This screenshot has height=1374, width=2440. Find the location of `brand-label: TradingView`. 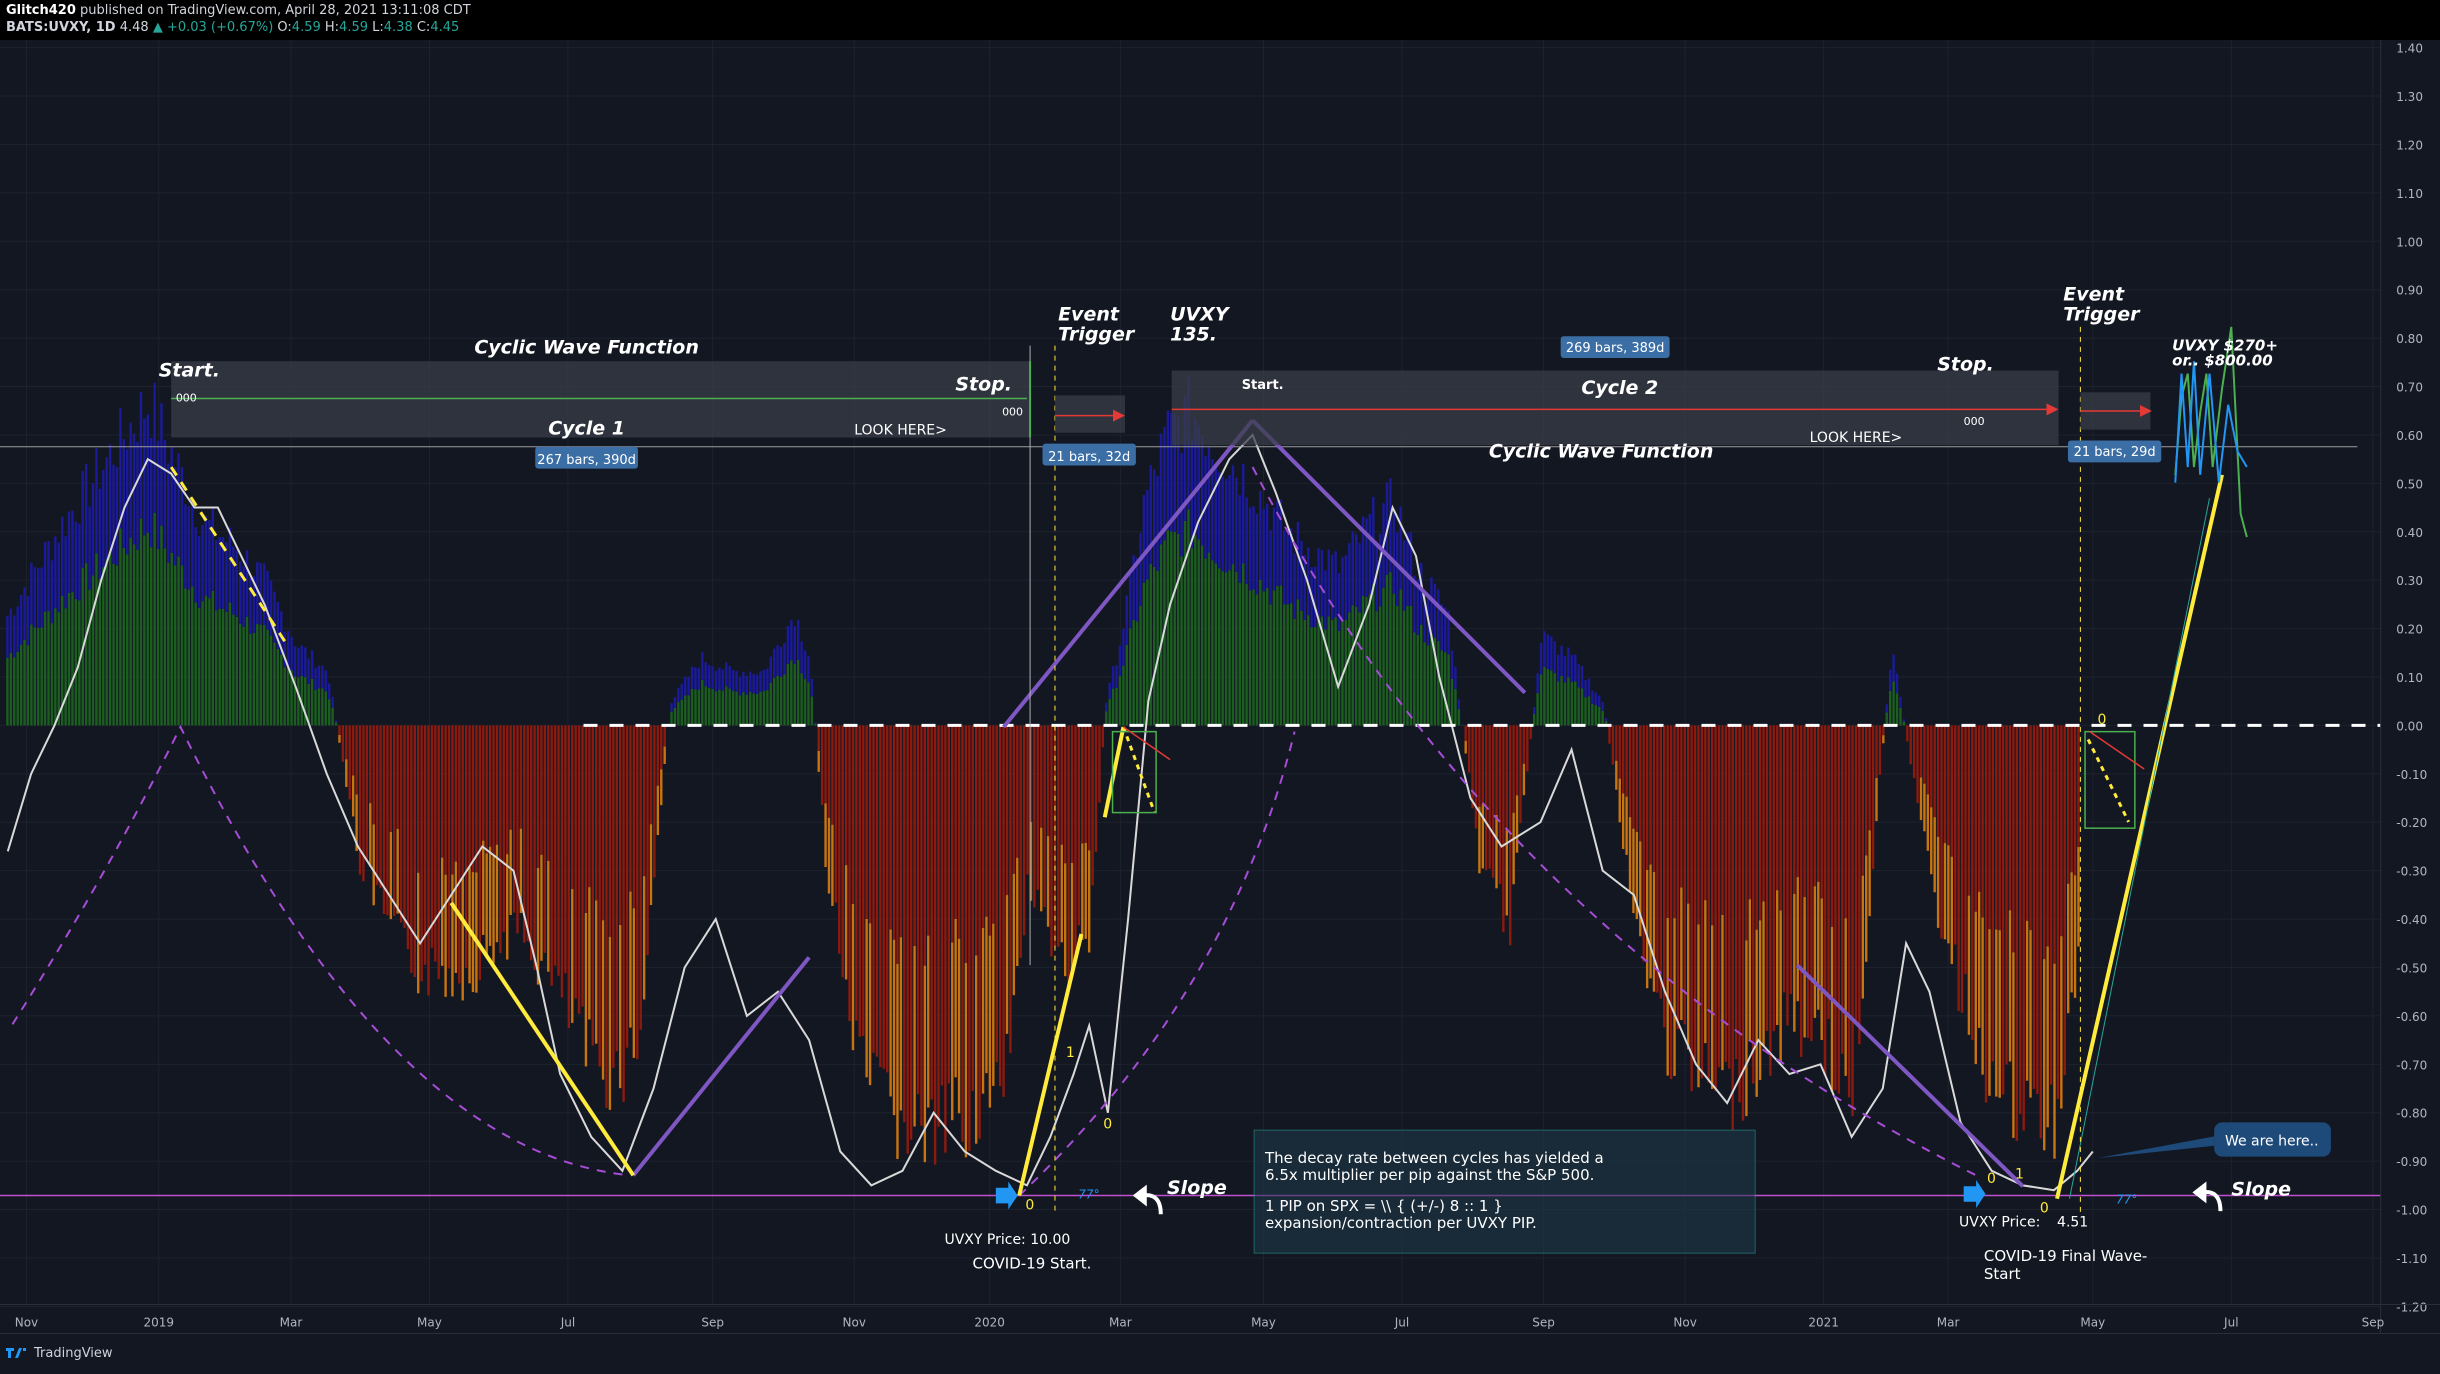

brand-label: TradingView is located at coordinates (73, 1353).